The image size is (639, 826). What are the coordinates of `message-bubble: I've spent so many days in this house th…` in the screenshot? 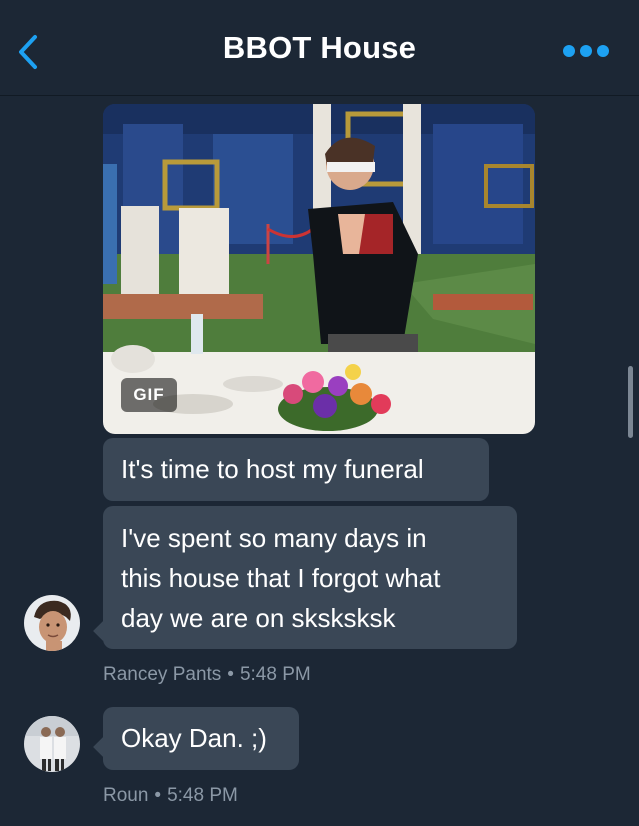 It's located at (310, 577).